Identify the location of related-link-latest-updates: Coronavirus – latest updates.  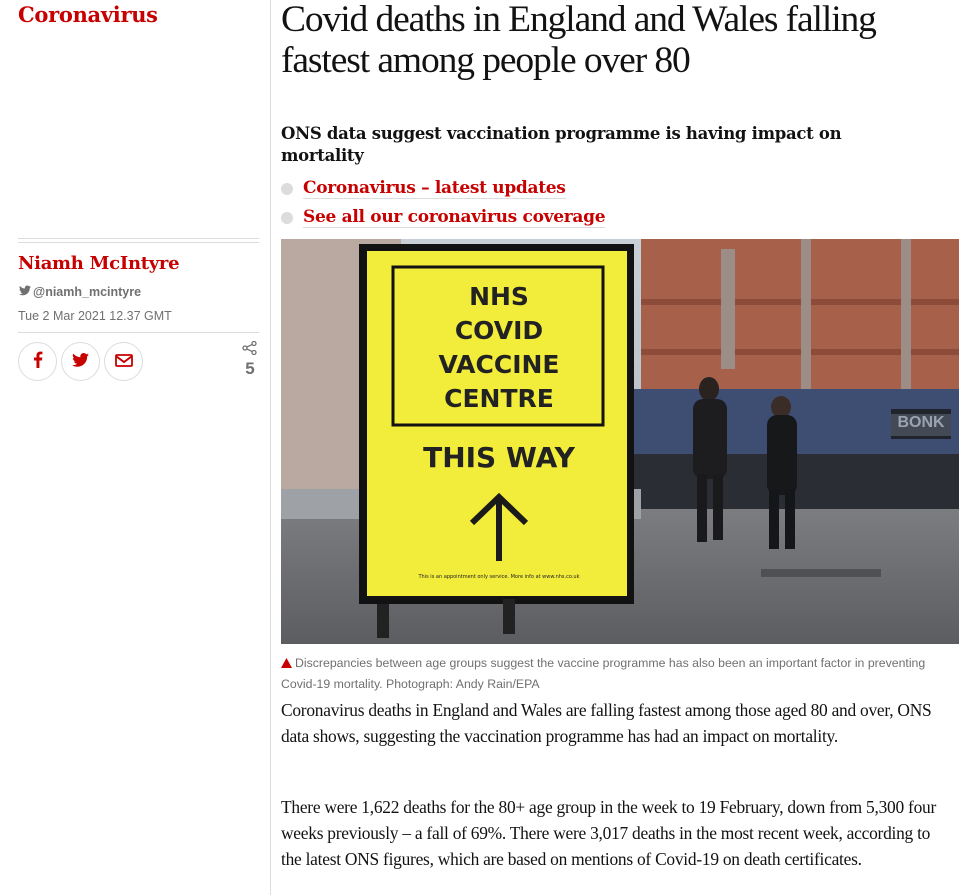
(434, 188).